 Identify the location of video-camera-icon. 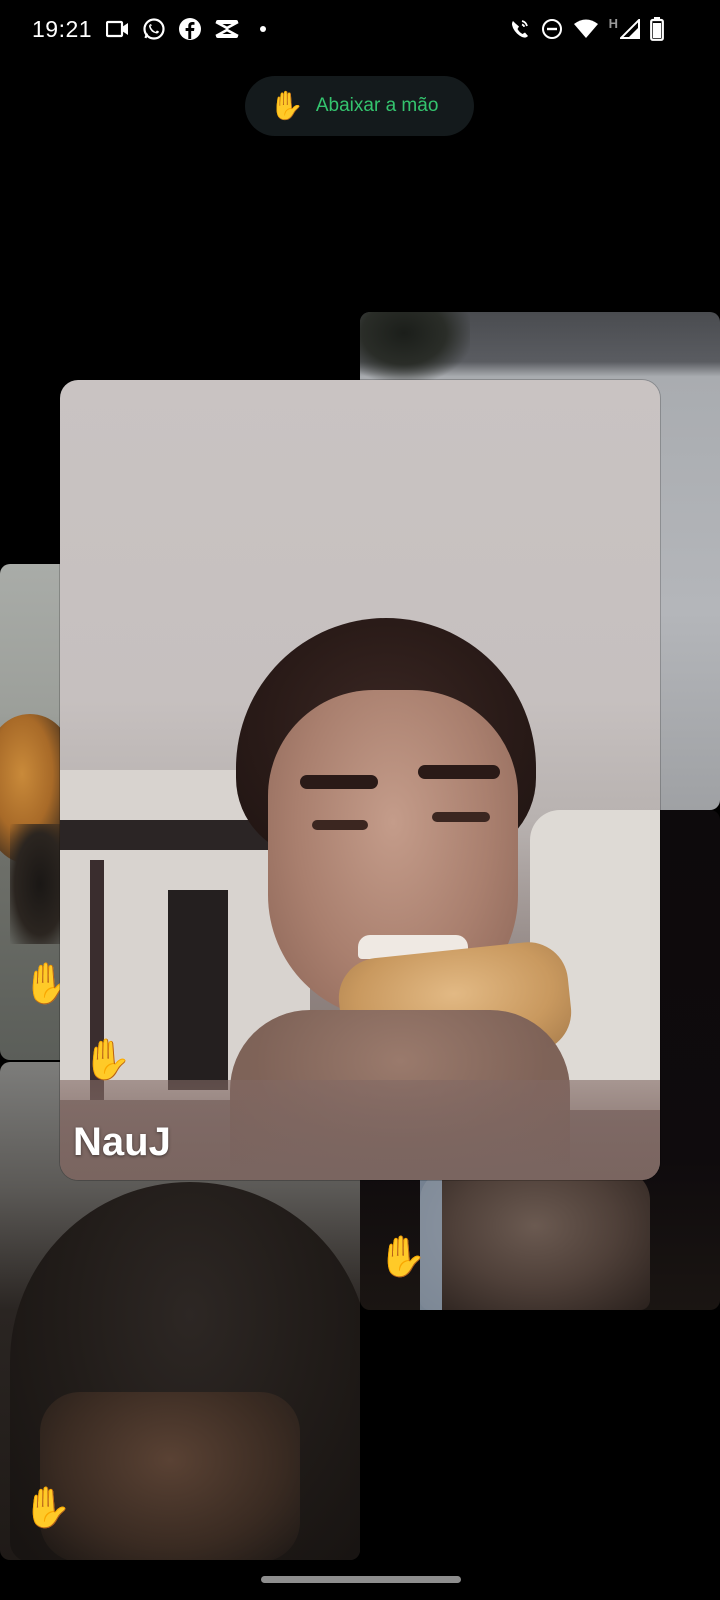
(118, 29).